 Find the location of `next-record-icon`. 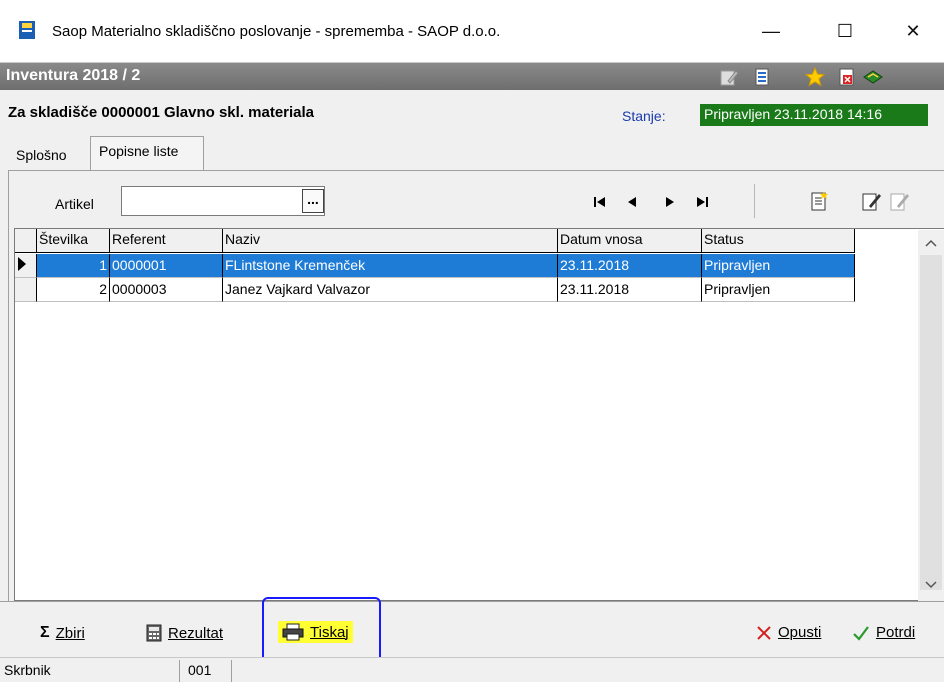

next-record-icon is located at coordinates (670, 202).